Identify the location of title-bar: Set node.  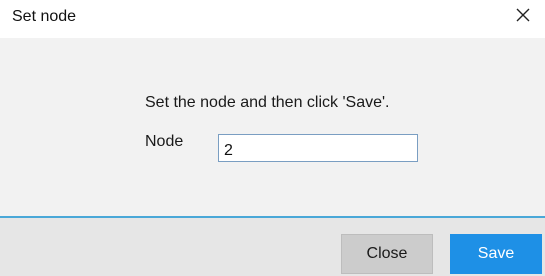
(272, 19).